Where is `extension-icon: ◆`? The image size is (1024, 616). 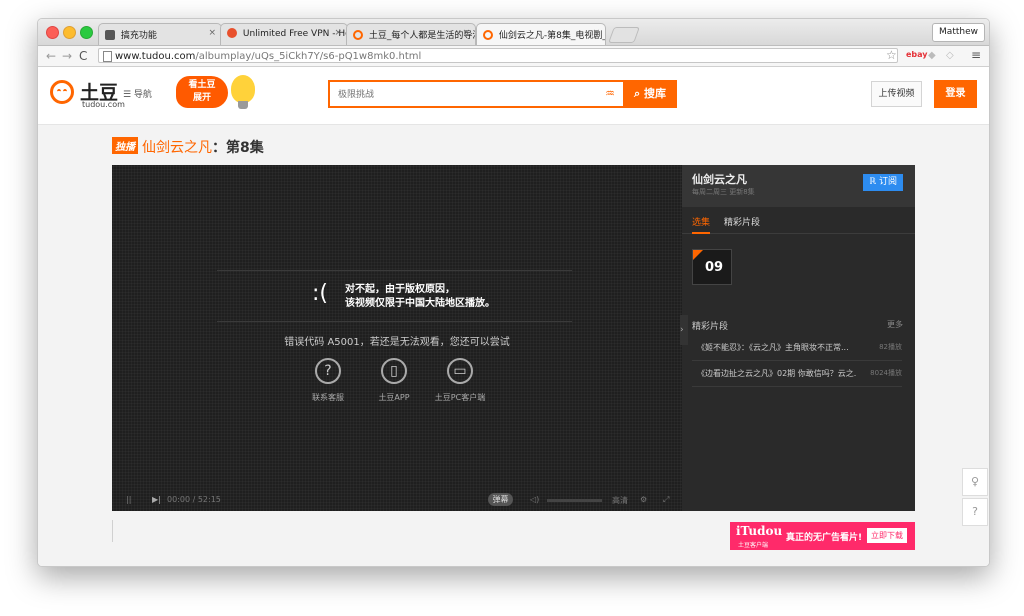 extension-icon: ◆ is located at coordinates (932, 55).